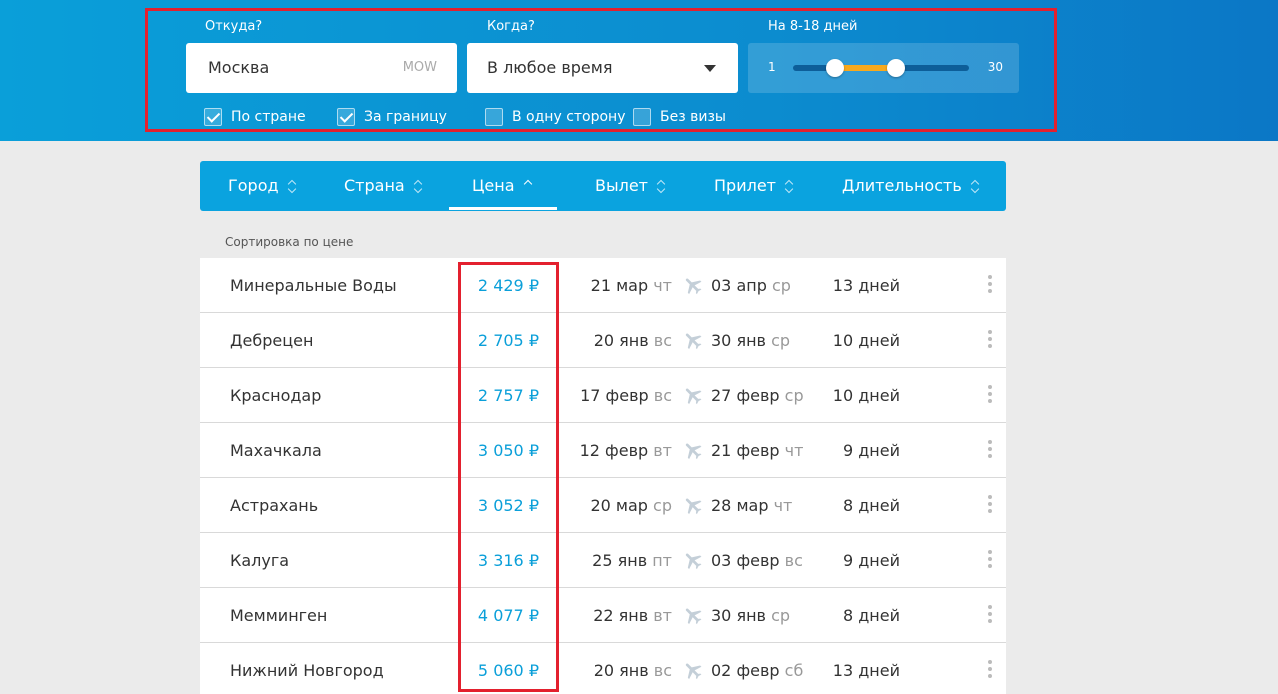  Describe the element at coordinates (995, 67) in the screenshot. I see `range-max-label: 30` at that location.